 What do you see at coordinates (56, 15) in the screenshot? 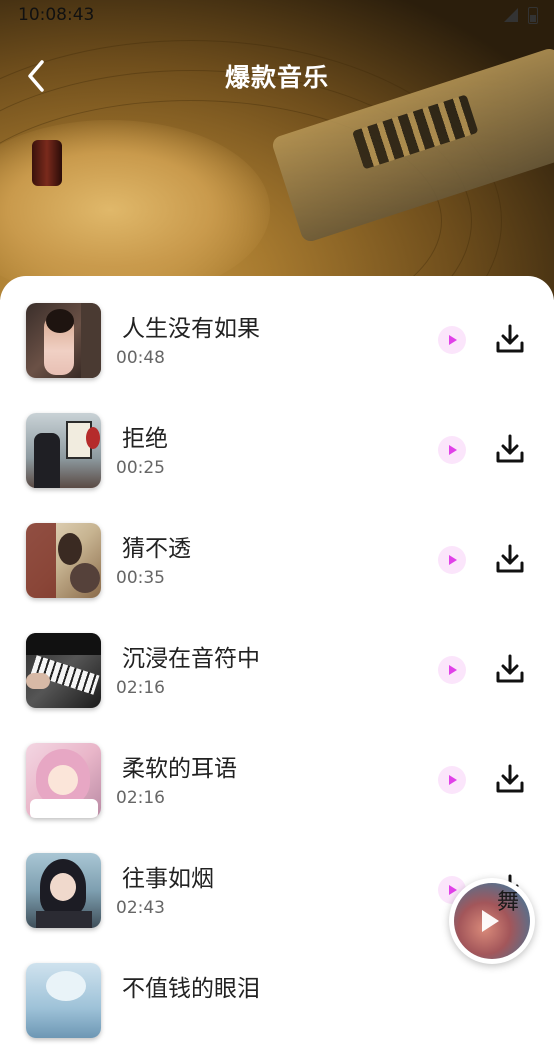
I see `status-time: 10:08:43` at bounding box center [56, 15].